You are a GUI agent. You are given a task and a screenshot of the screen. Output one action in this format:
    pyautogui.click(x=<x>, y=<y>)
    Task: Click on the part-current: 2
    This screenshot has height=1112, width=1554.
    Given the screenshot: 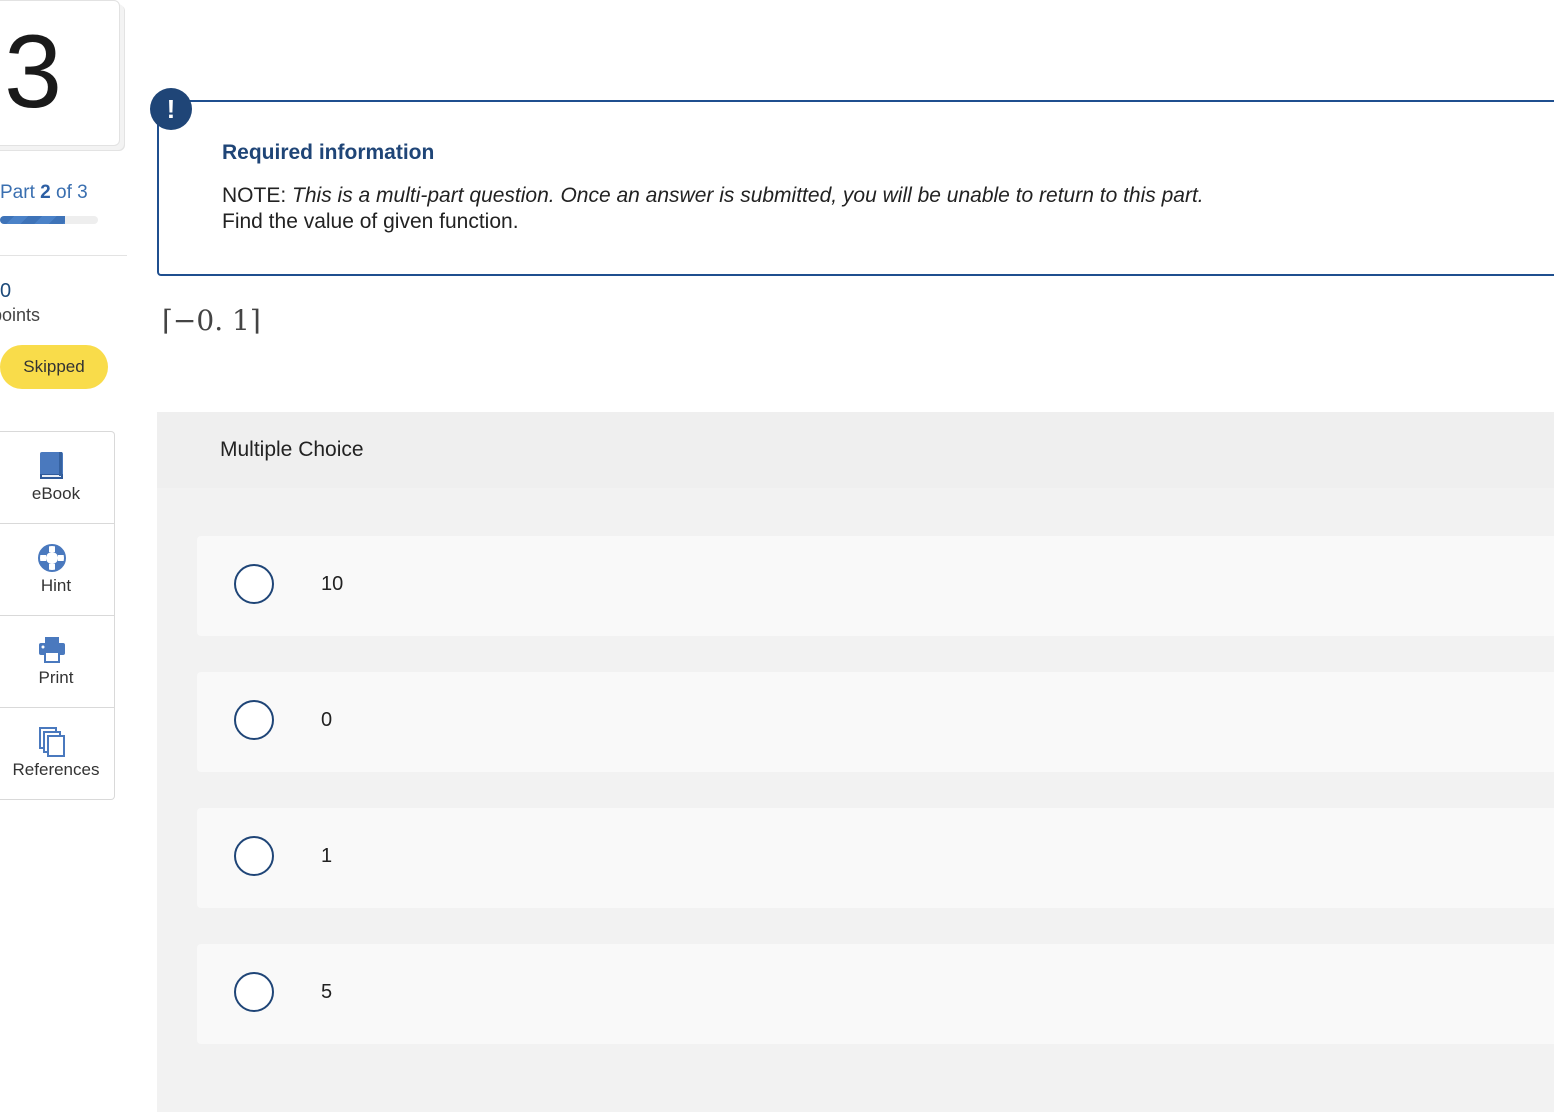 What is the action you would take?
    pyautogui.click(x=45, y=192)
    